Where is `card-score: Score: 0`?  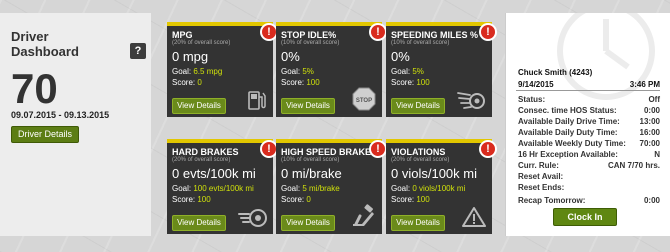
card-score: Score: 0 is located at coordinates (296, 199).